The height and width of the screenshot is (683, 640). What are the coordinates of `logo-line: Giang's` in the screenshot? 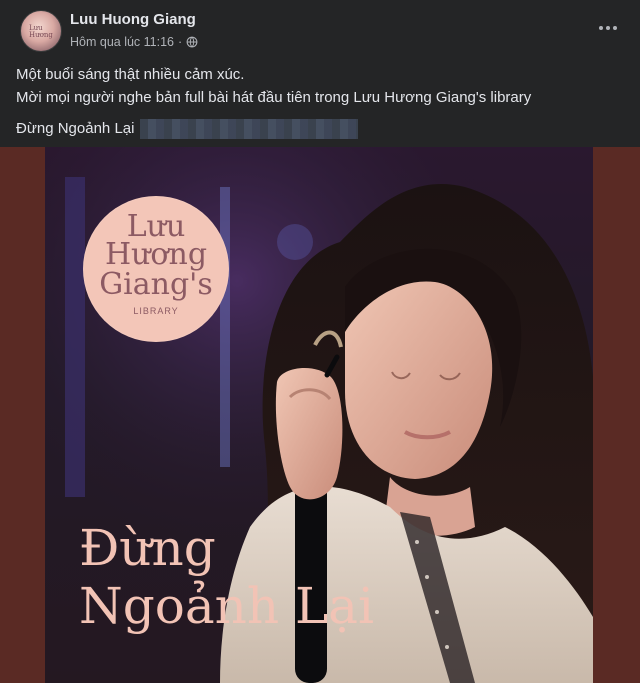 It's located at (156, 284).